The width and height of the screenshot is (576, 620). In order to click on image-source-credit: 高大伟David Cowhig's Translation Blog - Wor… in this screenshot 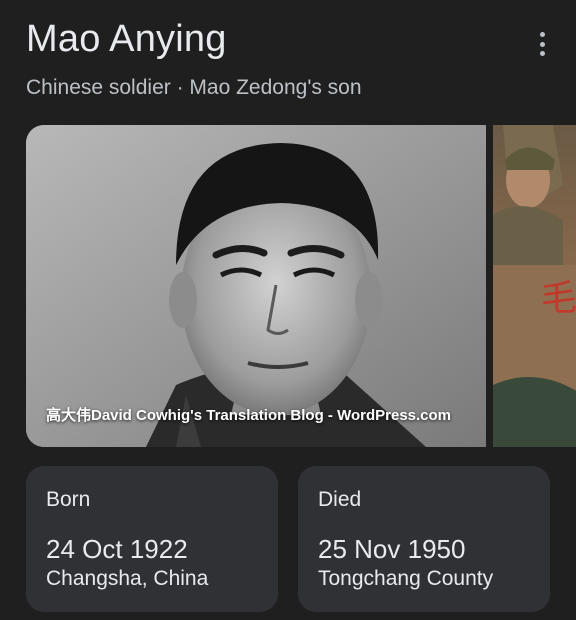, I will do `click(249, 415)`.